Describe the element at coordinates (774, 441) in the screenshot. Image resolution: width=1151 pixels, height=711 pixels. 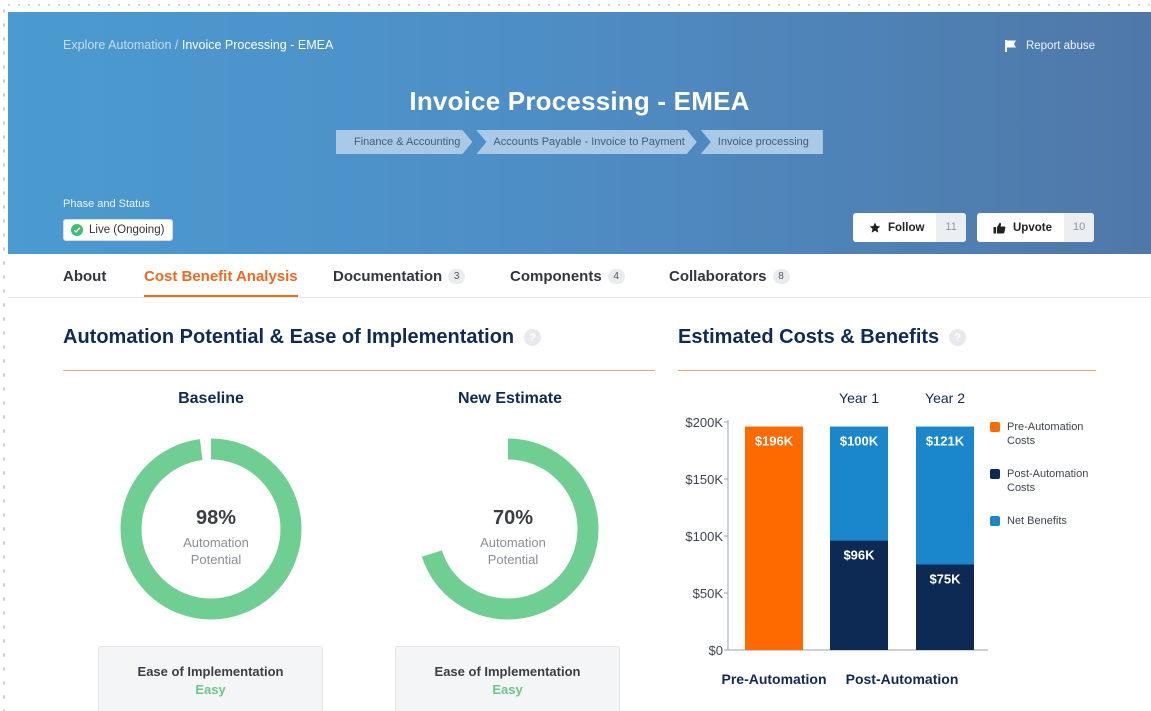
I see `bar-data-label: $196K` at that location.